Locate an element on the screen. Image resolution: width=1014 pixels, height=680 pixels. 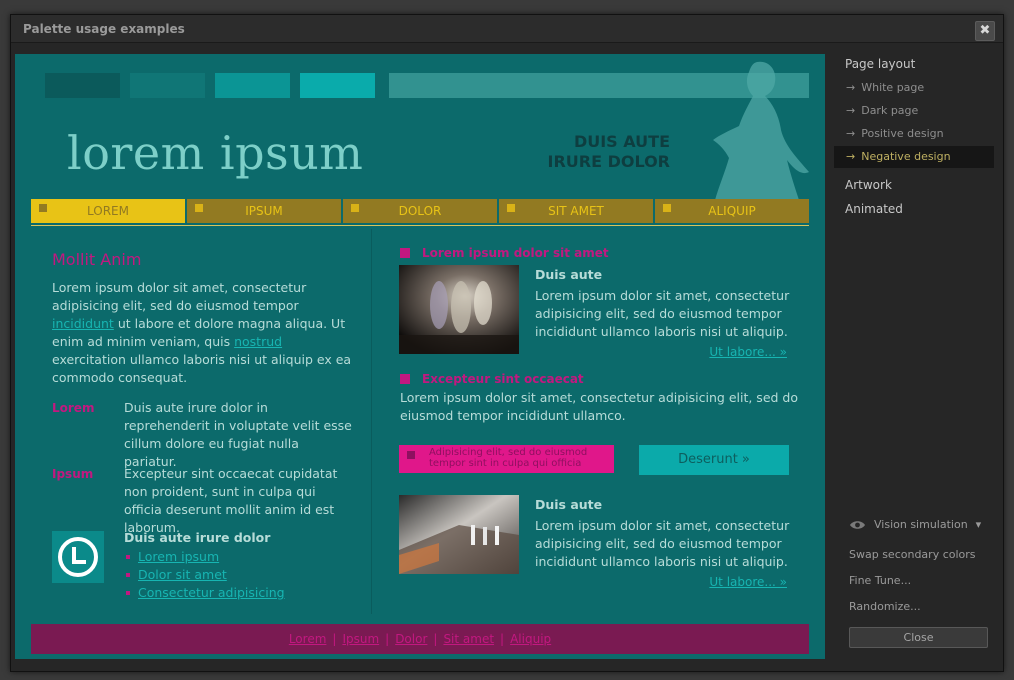
footer-link-dolor: Dolor is located at coordinates (411, 639).